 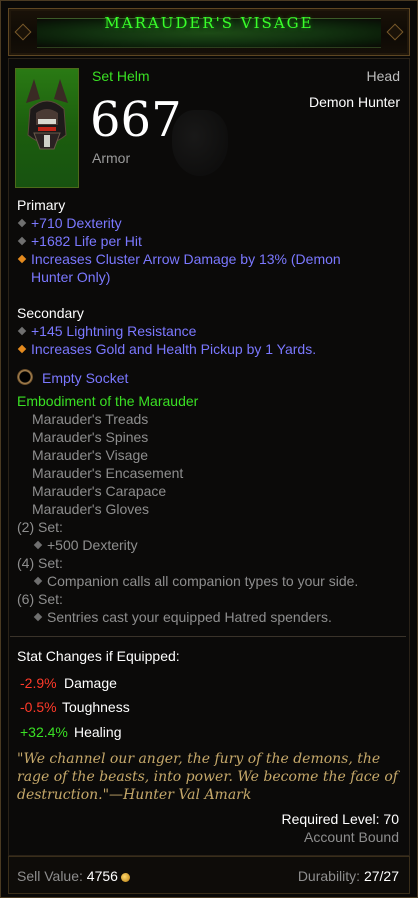 What do you see at coordinates (71, 277) in the screenshot?
I see `primary-special-line2: Hunter Only)` at bounding box center [71, 277].